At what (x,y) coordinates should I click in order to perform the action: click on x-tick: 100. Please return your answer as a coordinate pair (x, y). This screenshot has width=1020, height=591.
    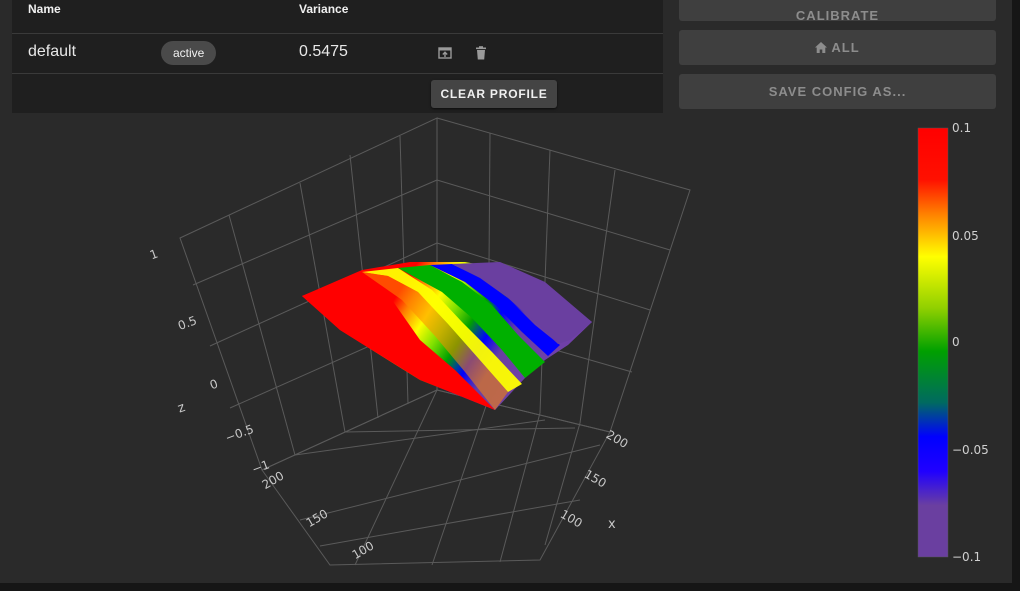
    Looking at the image, I should click on (571, 519).